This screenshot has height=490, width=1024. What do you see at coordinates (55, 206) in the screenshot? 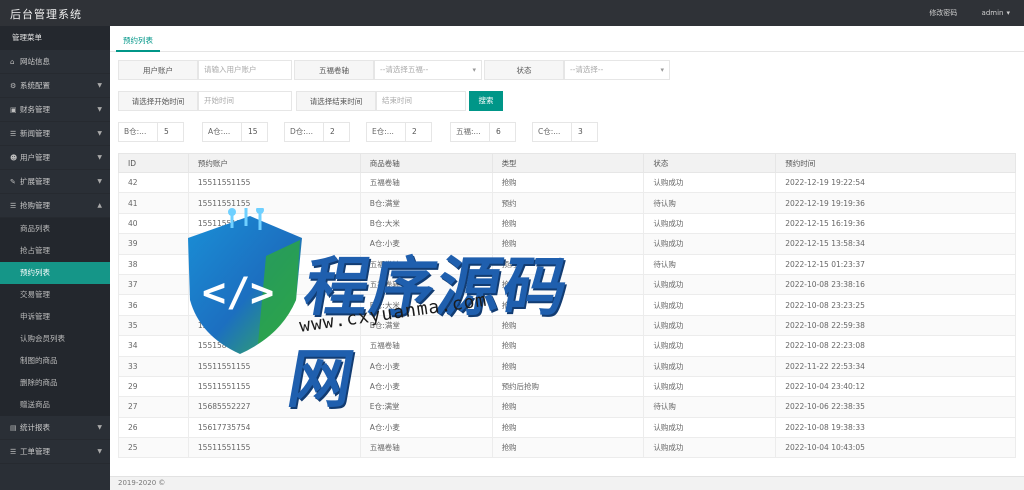
I see `sidebar-item-6: ☰ 抢购管理 ▲` at bounding box center [55, 206].